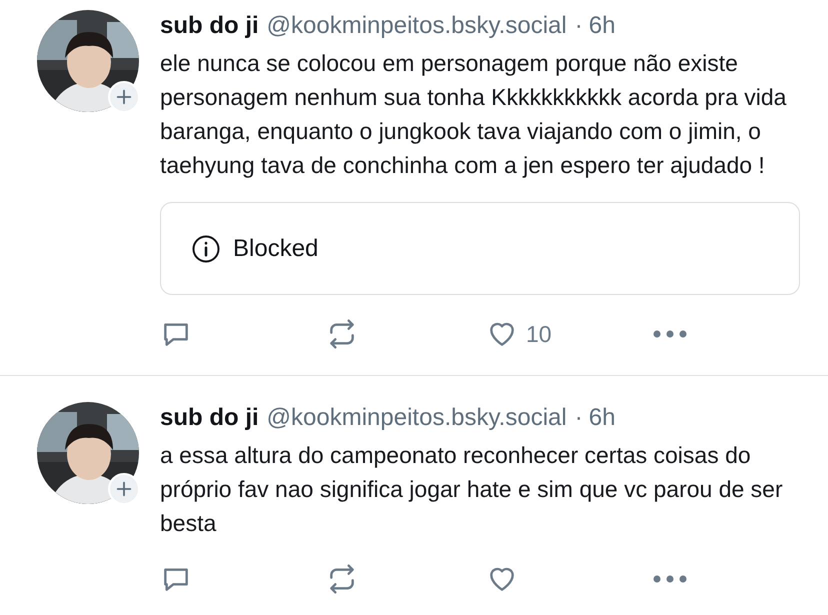 The height and width of the screenshot is (615, 828). Describe the element at coordinates (472, 489) in the screenshot. I see `post-text: a essa altura do campeonato reconhecer certas coisas do próprio fav nao significa jogar hate e sim que vc parou de ser besta` at that location.